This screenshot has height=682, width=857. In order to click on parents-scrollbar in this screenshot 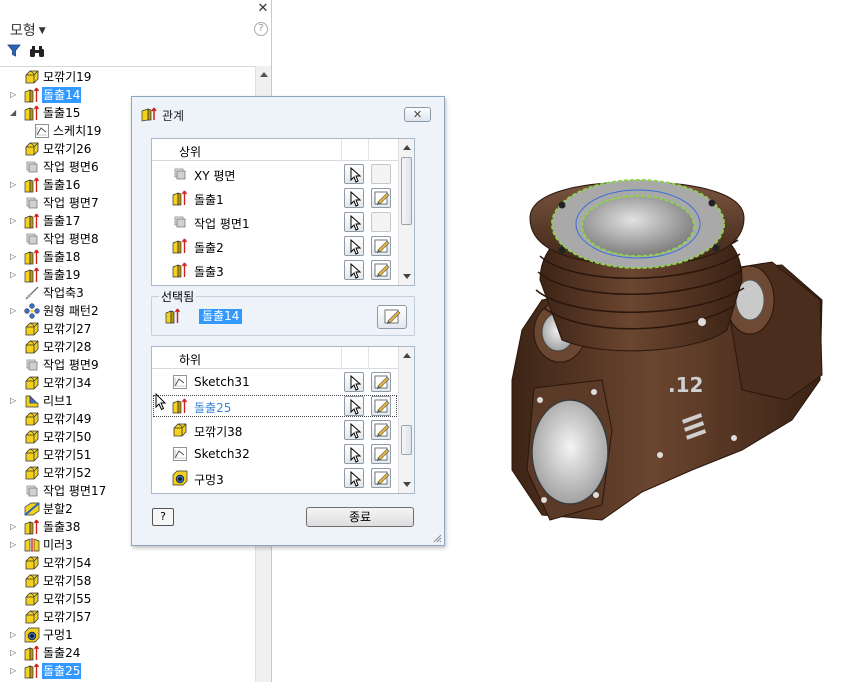, I will do `click(406, 212)`.